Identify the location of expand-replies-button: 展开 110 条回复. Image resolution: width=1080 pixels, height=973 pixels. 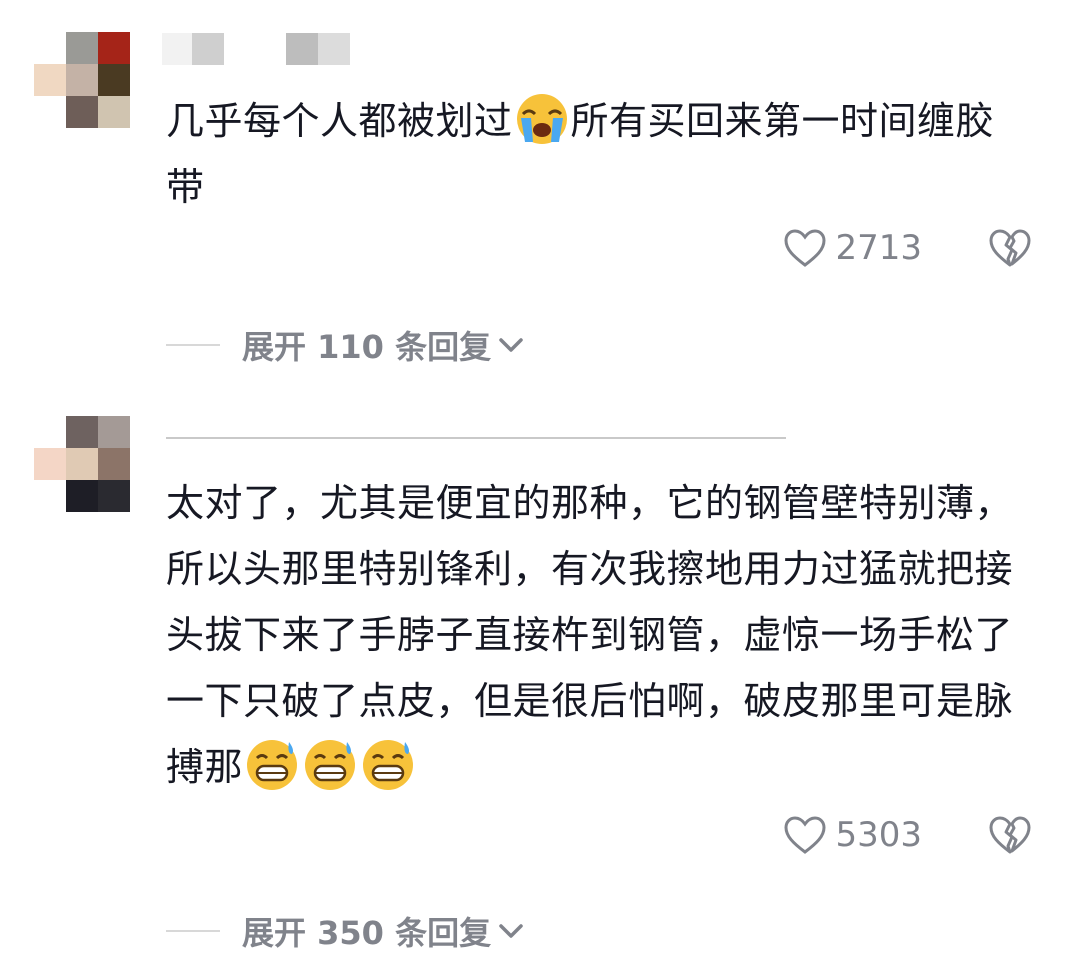
(345, 345).